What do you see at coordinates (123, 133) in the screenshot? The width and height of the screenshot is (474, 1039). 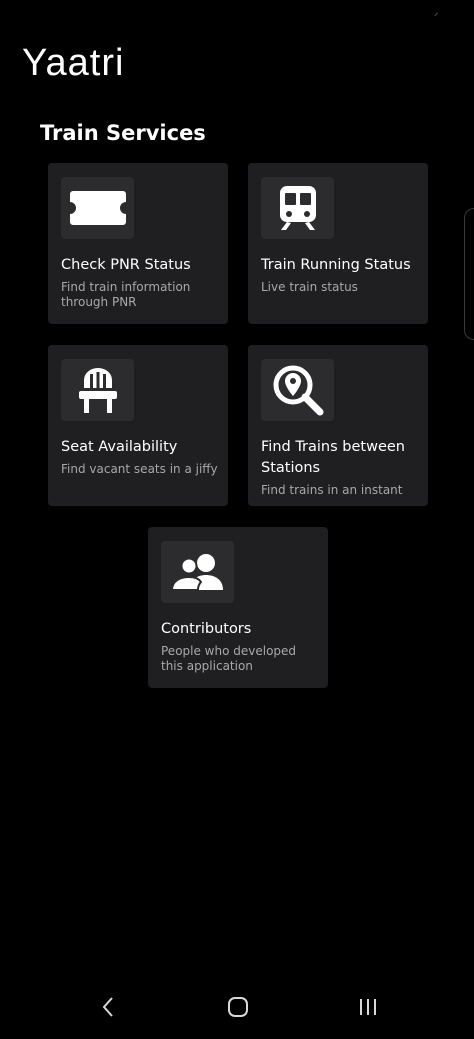 I see `section-title: Train Services` at bounding box center [123, 133].